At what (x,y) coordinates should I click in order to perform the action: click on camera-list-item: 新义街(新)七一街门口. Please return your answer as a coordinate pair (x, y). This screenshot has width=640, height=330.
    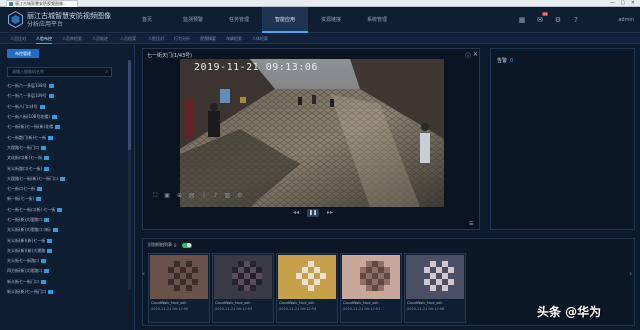
    Looking at the image, I should click on (64, 292).